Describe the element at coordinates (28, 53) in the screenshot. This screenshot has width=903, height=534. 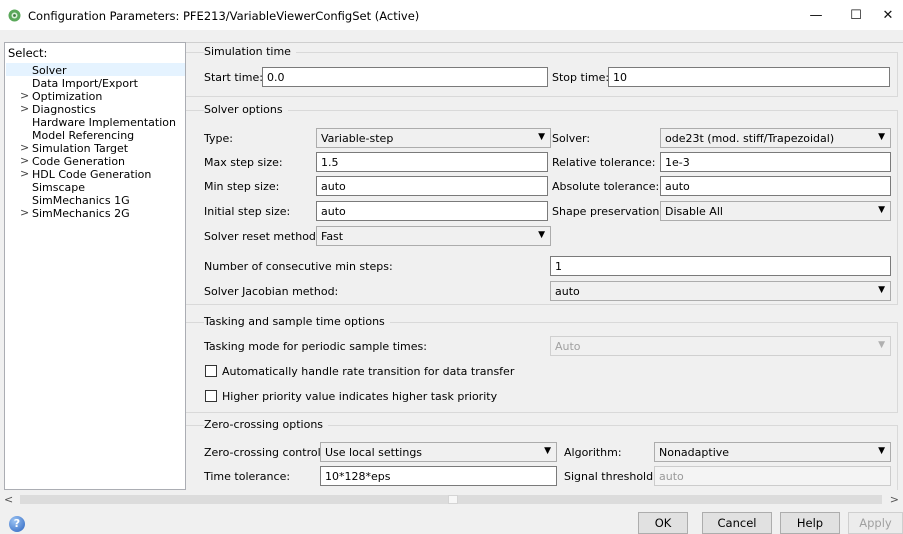
I see `select-label: Select:` at that location.